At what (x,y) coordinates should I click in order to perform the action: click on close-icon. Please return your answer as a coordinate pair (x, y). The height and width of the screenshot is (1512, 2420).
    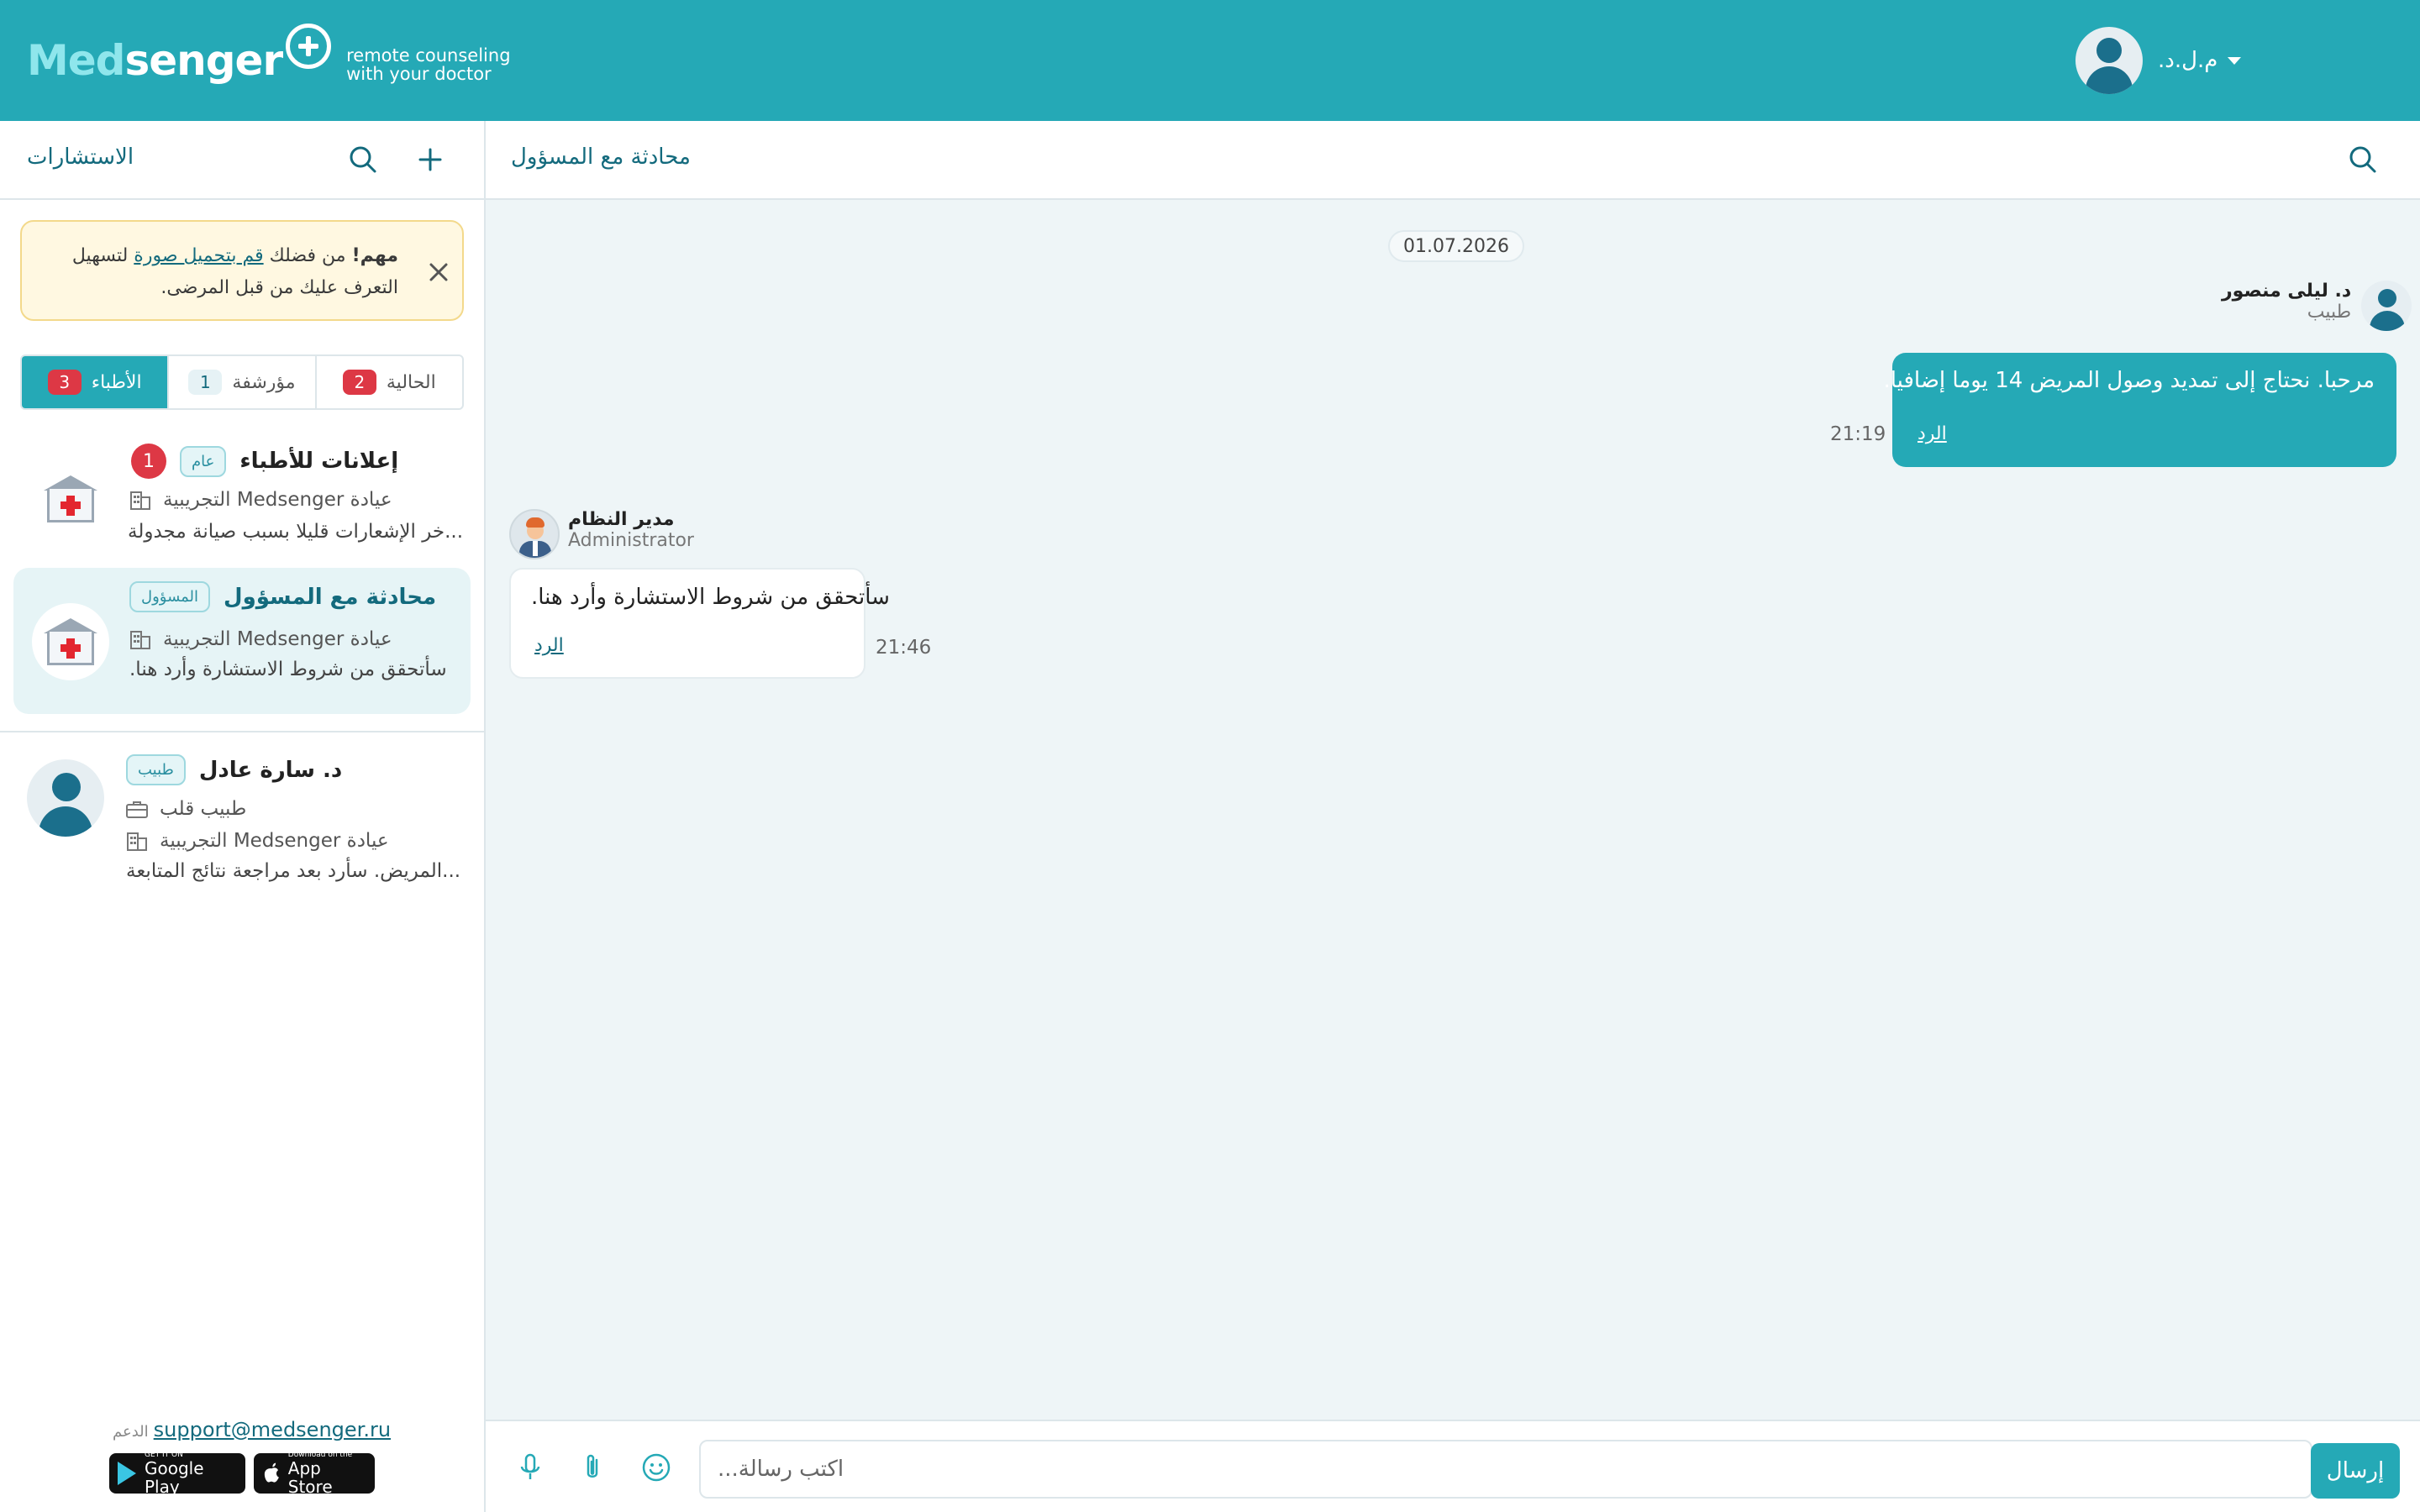
    Looking at the image, I should click on (438, 272).